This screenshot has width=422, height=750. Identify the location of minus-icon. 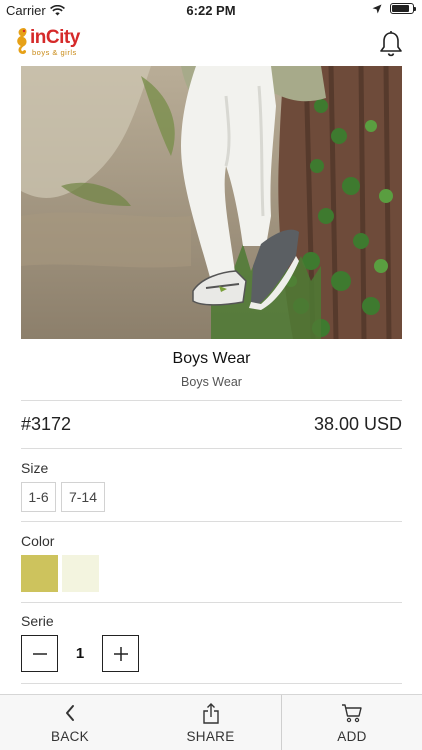
(39, 653).